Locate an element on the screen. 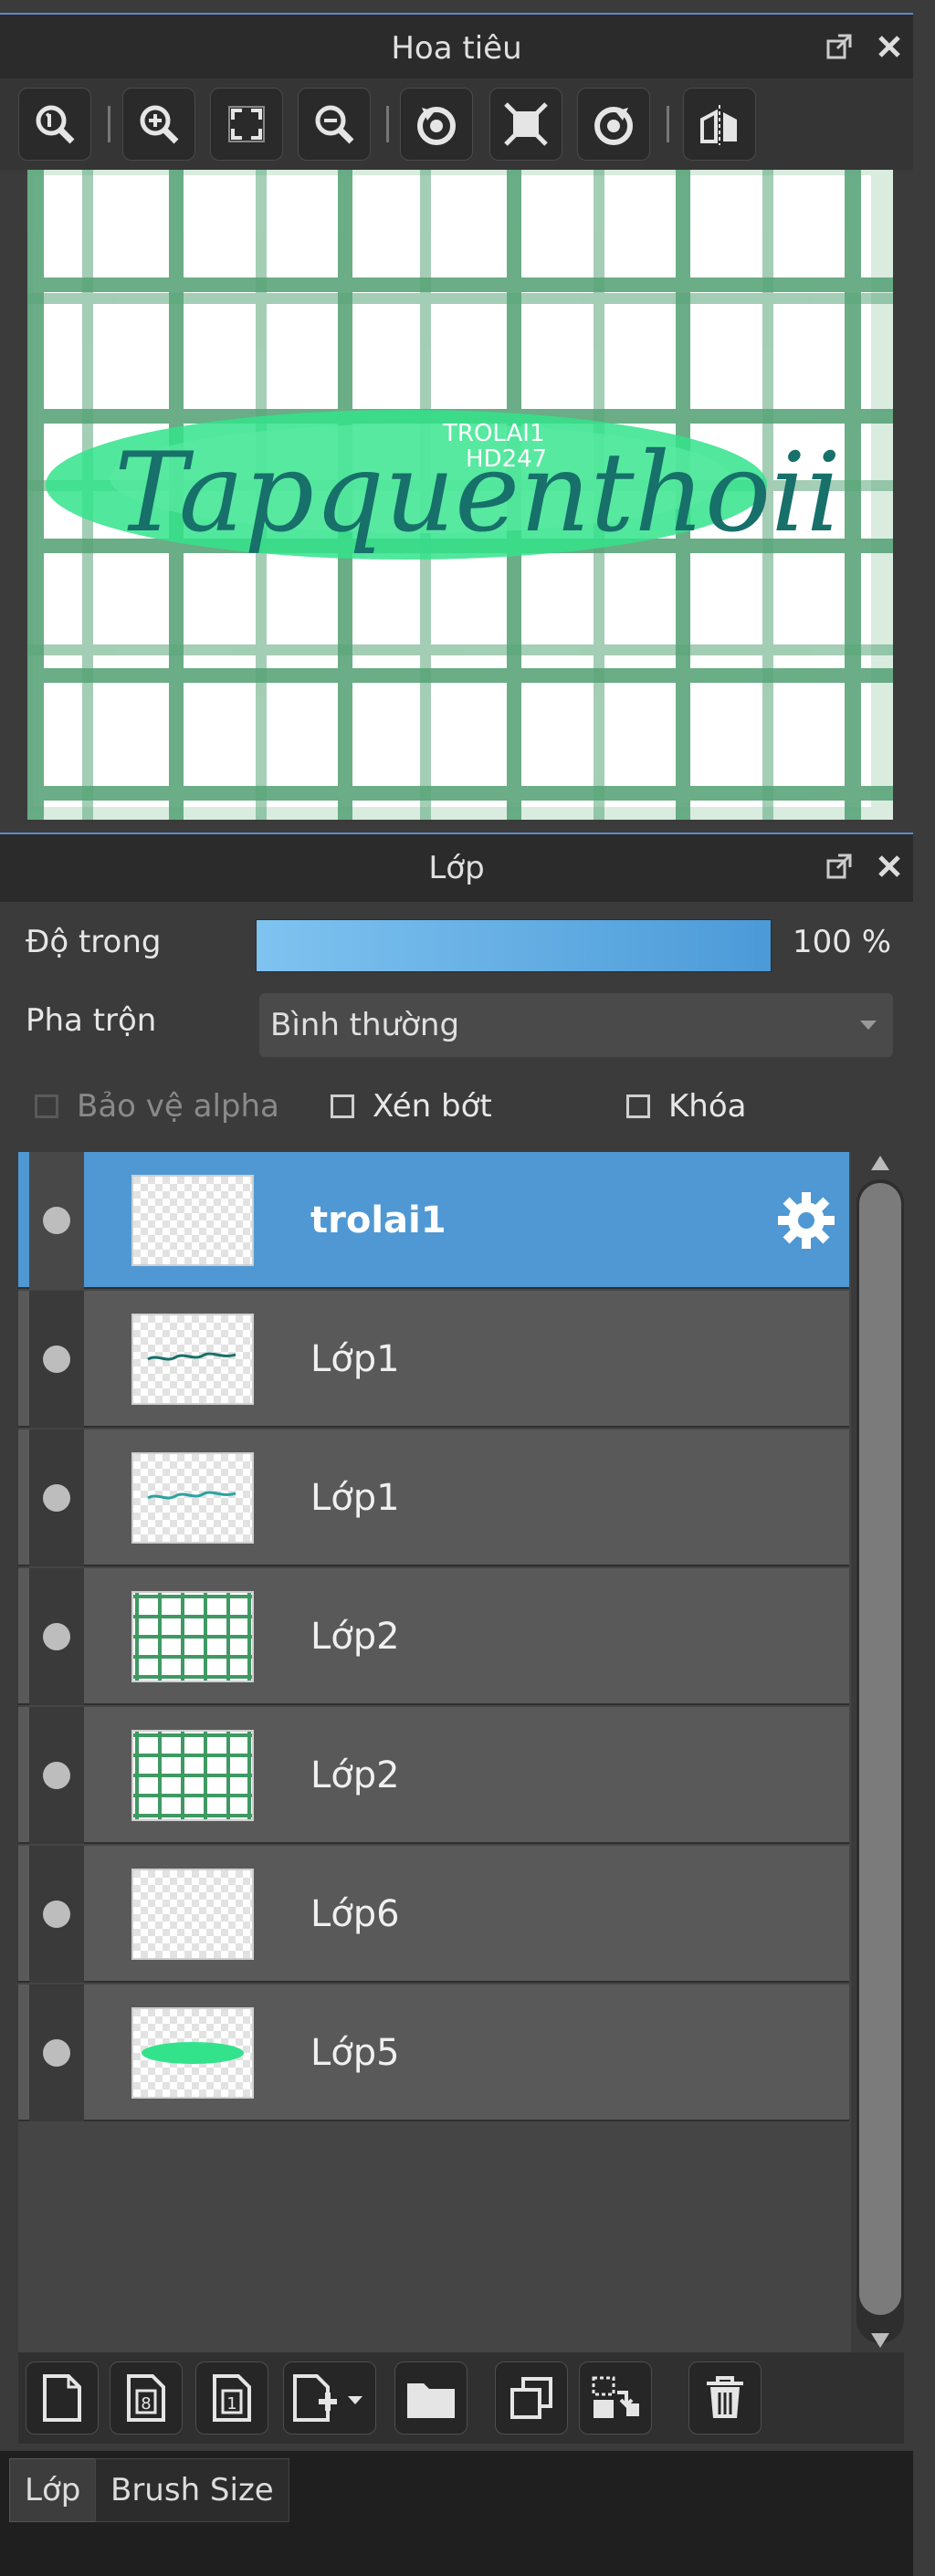 Image resolution: width=935 pixels, height=2576 pixels. new-1bit-layer-icon: 1 is located at coordinates (232, 2398).